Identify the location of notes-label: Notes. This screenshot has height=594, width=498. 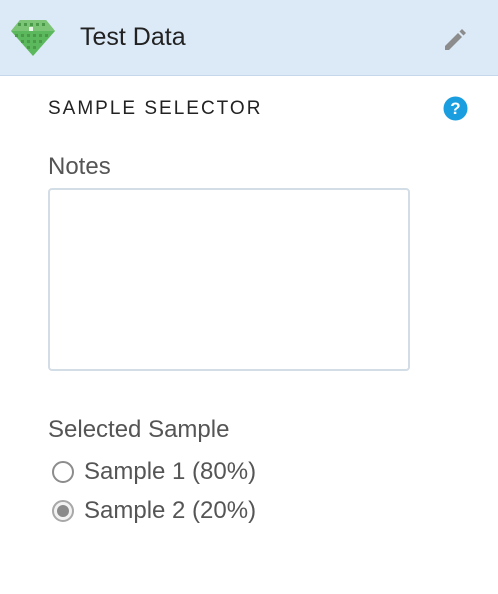
(79, 166).